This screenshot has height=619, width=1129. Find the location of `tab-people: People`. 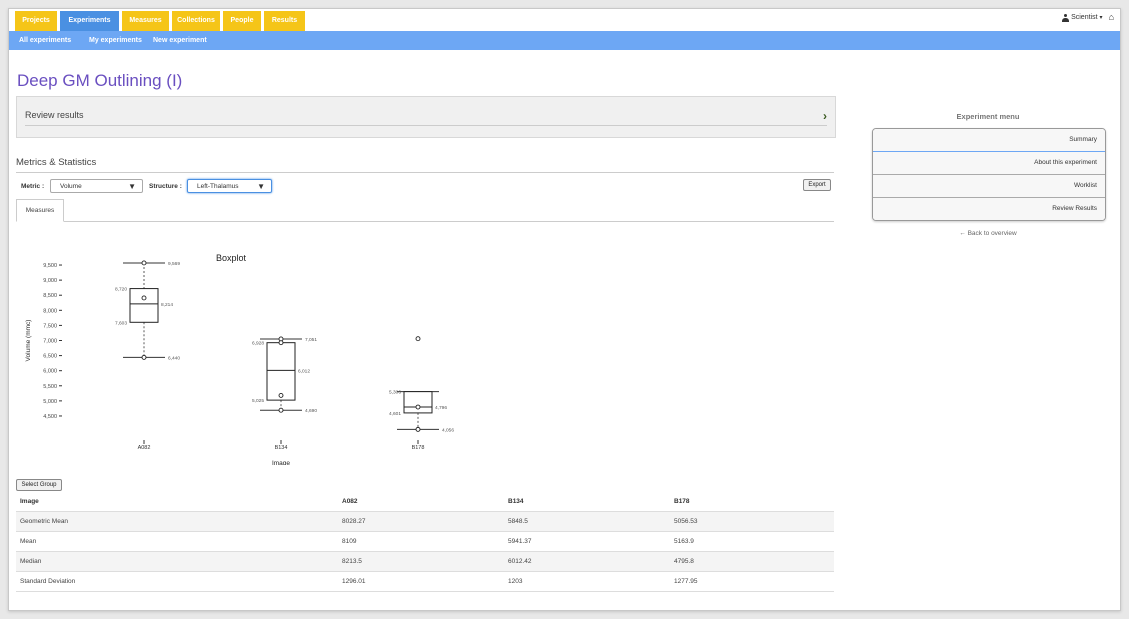

tab-people: People is located at coordinates (242, 21).